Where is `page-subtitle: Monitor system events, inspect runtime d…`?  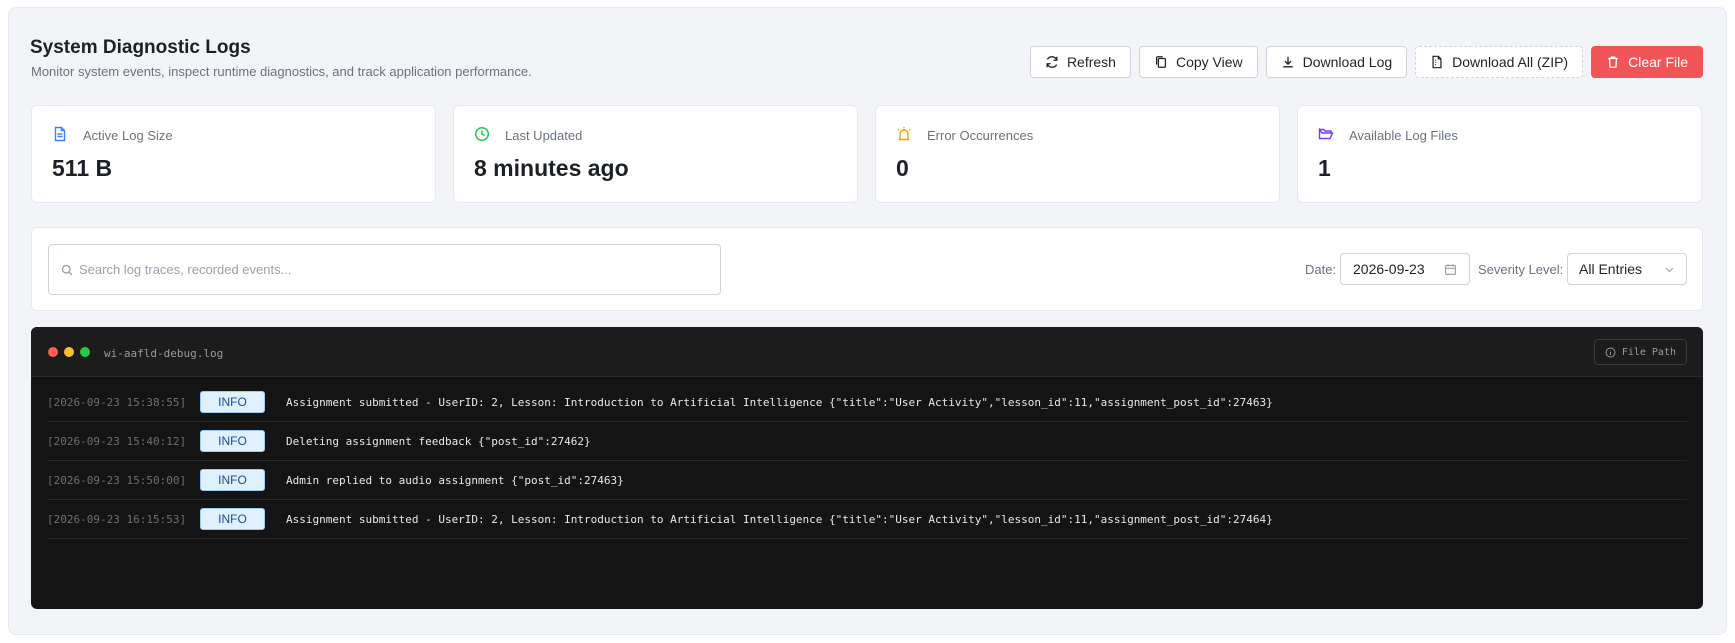 page-subtitle: Monitor system events, inspect runtime d… is located at coordinates (281, 71).